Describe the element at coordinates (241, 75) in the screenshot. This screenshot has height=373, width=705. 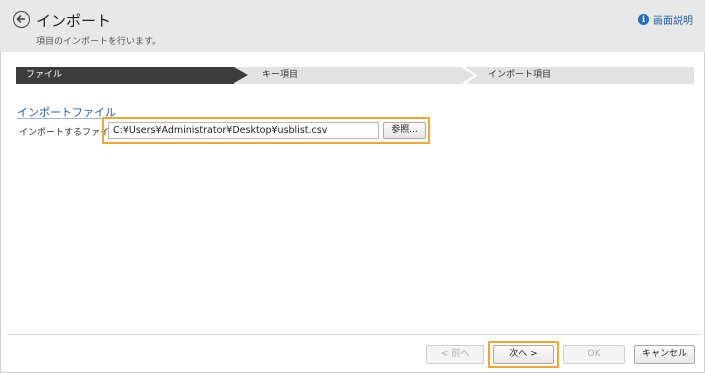
I see `step-active-arrow` at that location.